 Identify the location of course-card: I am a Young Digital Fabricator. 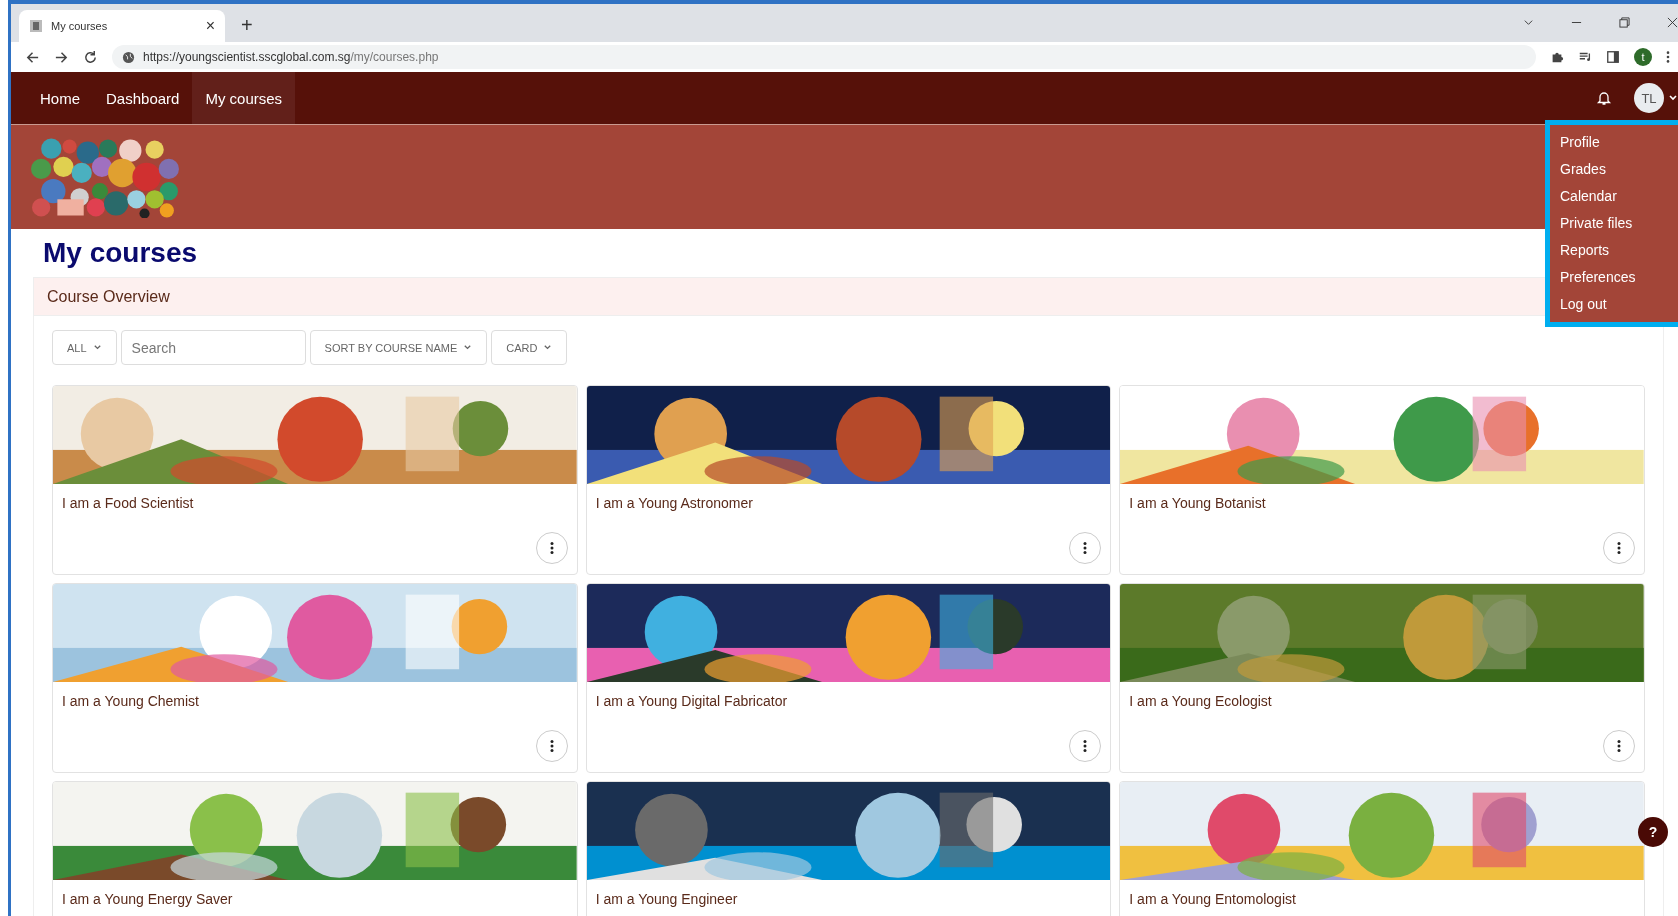
(848, 678).